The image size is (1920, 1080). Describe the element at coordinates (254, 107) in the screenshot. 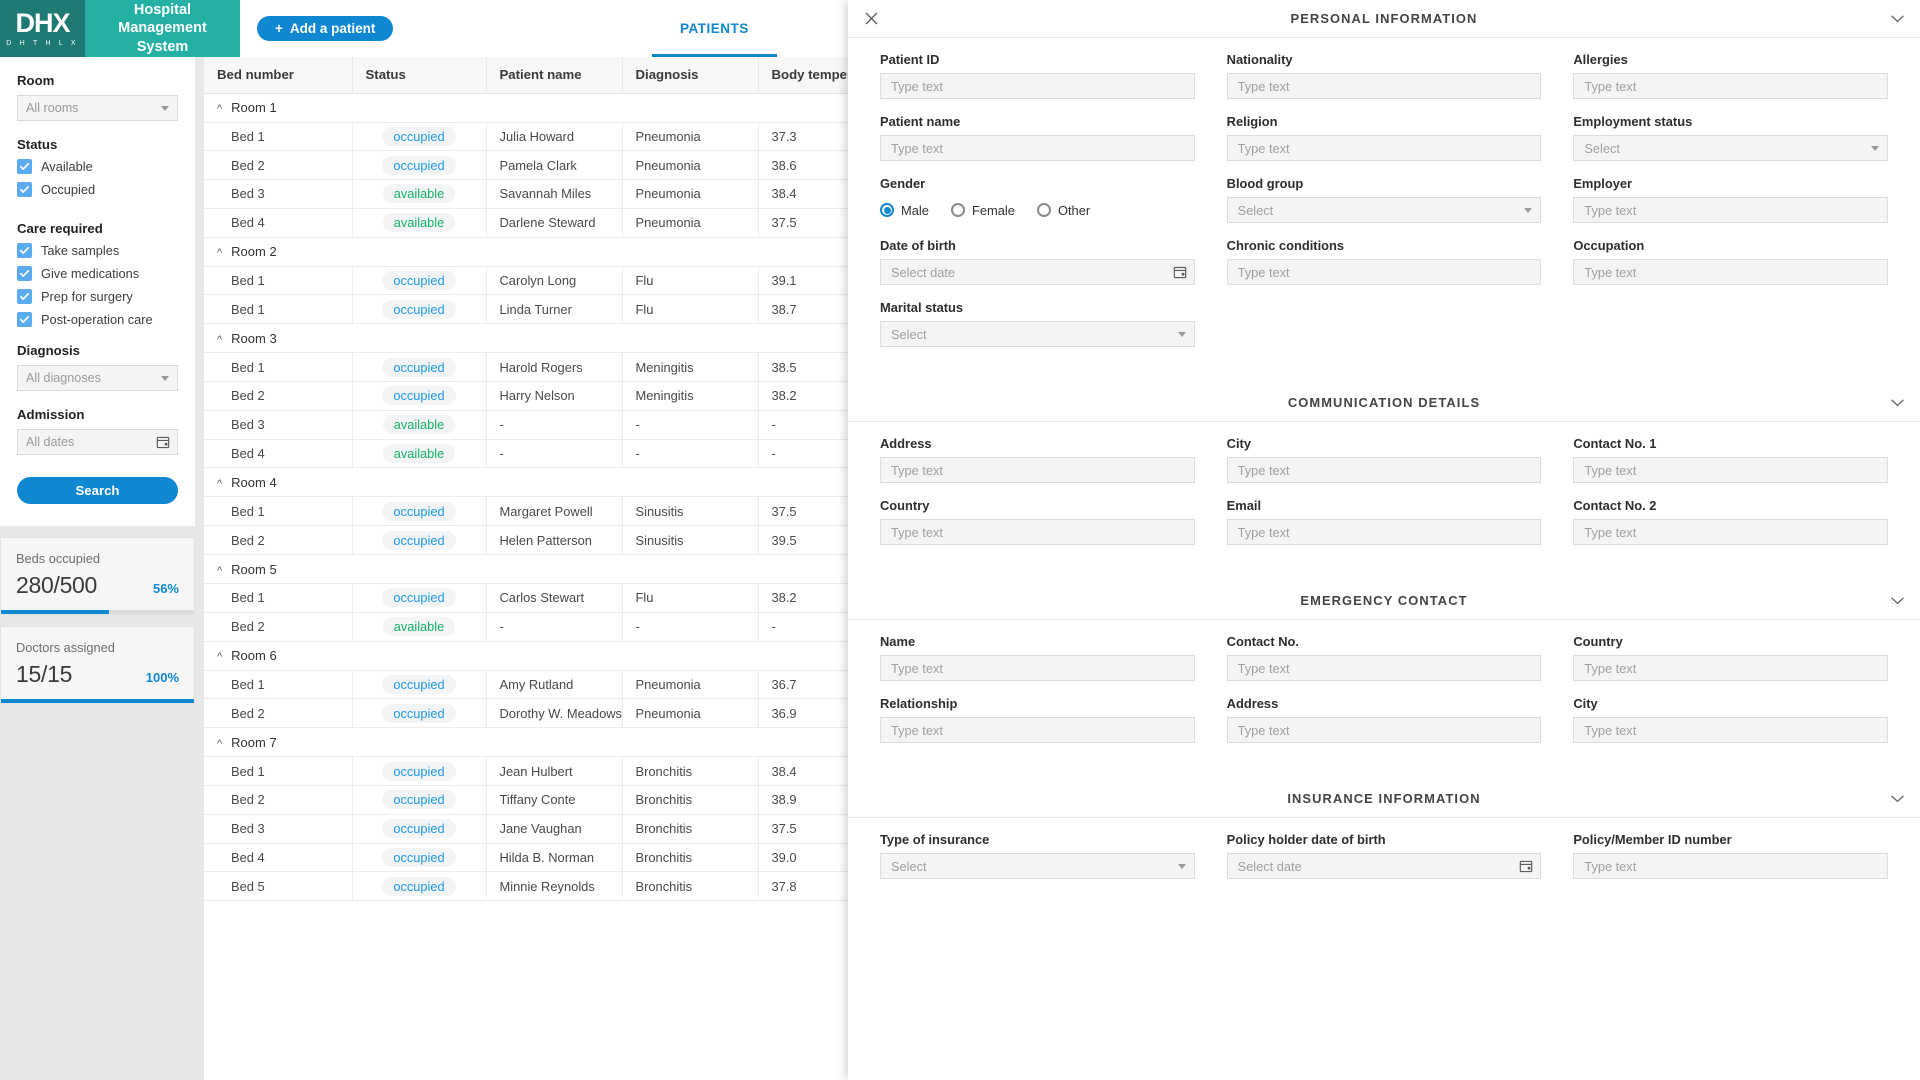

I see `room-group-label: Room 1` at that location.